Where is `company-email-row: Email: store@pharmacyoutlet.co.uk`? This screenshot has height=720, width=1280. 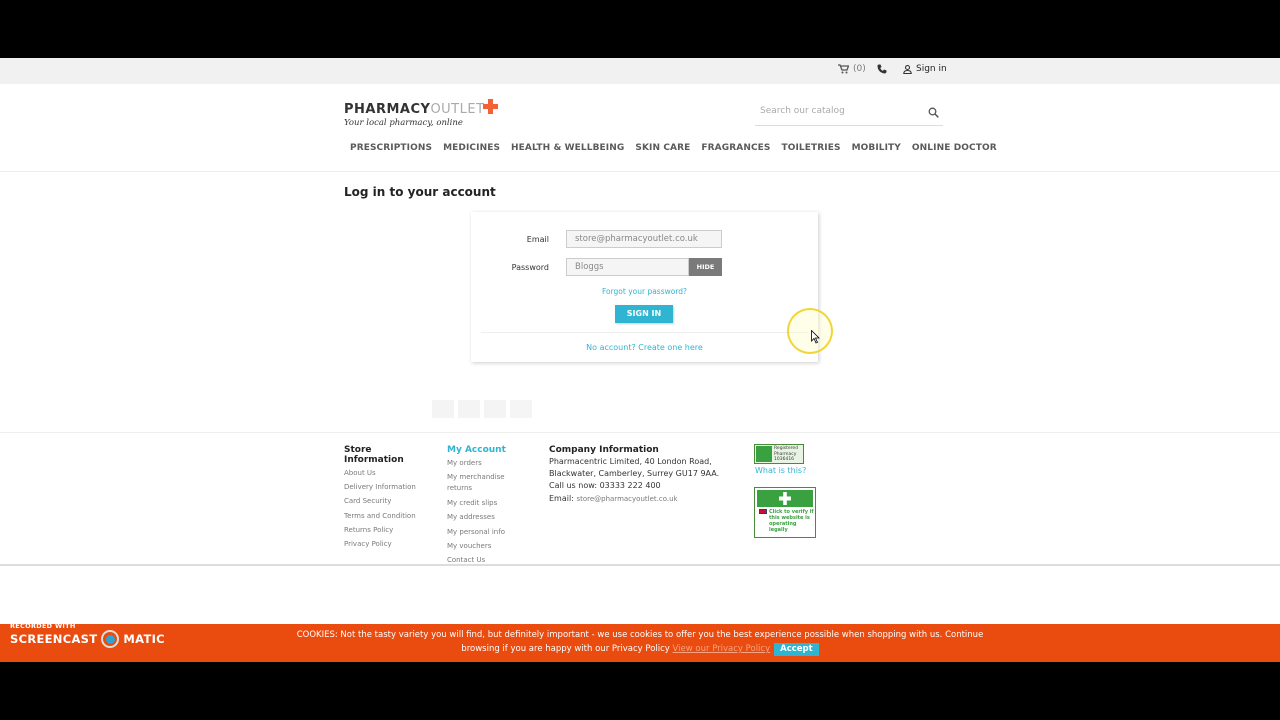 company-email-row: Email: store@pharmacyoutlet.co.uk is located at coordinates (644, 499).